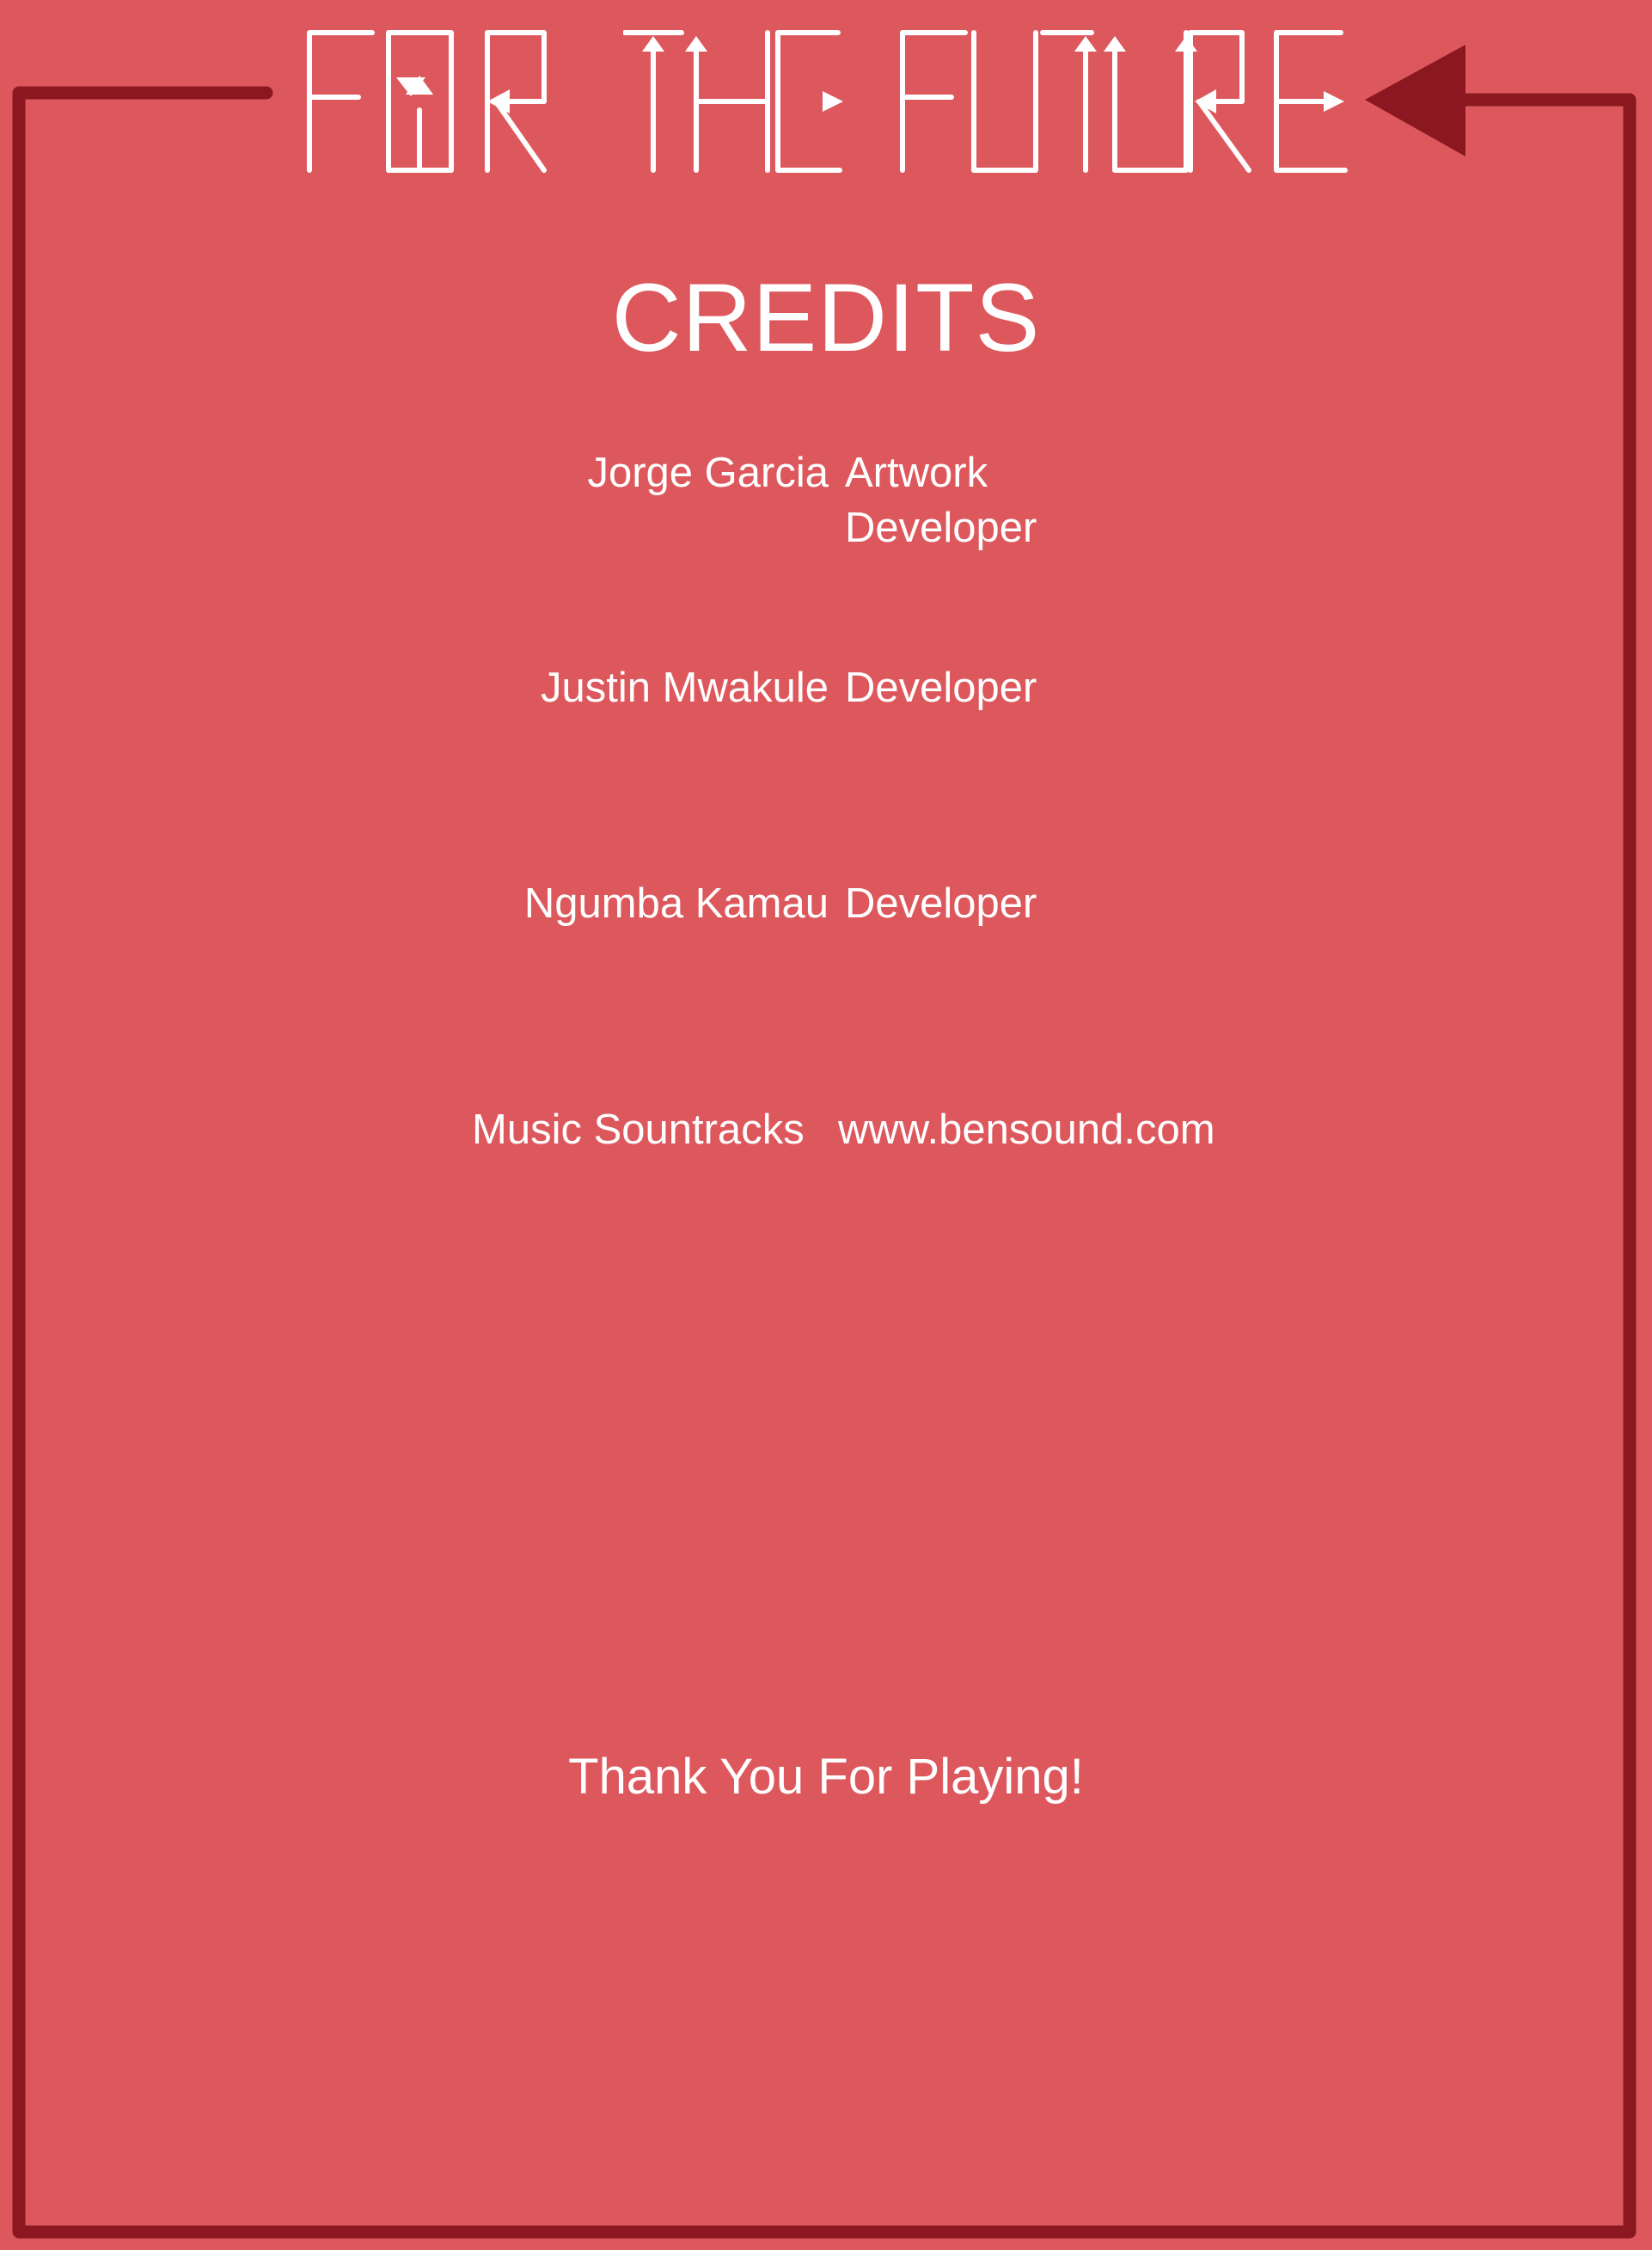  I want to click on credit-name-3: Ngumba Kamau, so click(676, 903).